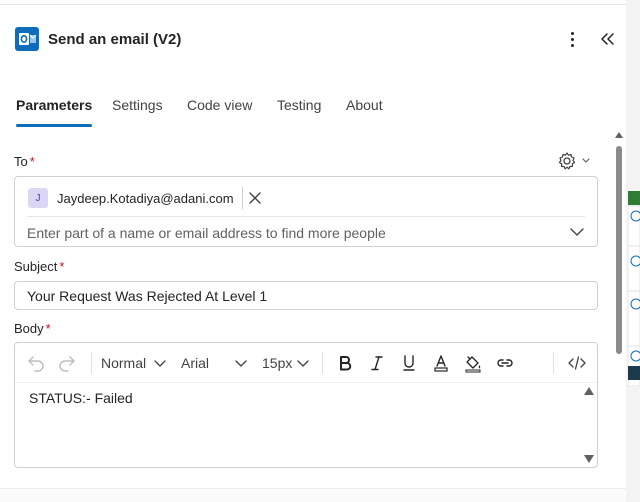 The width and height of the screenshot is (640, 502). Describe the element at coordinates (215, 363) in the screenshot. I see `font-family-dropdown: Arial` at that location.